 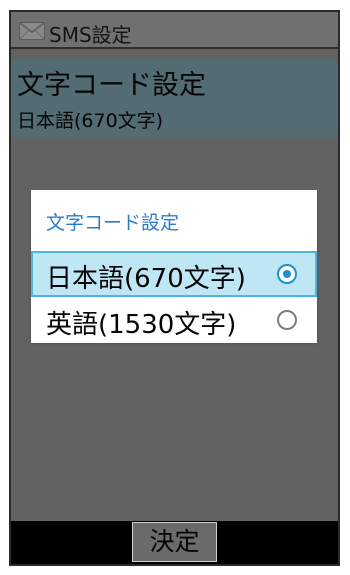 What do you see at coordinates (90, 121) in the screenshot?
I see `setting-item-value: 日本語(670文字)` at bounding box center [90, 121].